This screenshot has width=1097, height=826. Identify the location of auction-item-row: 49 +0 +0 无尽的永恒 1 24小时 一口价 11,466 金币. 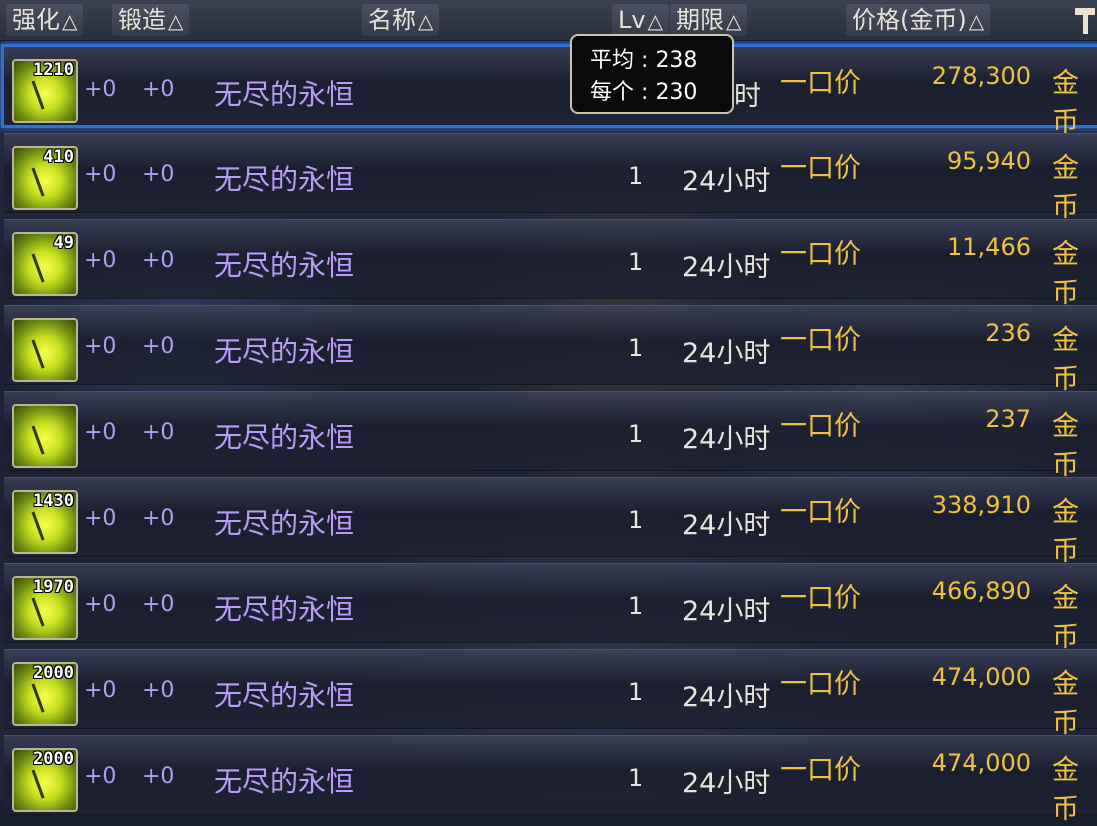
(550, 264).